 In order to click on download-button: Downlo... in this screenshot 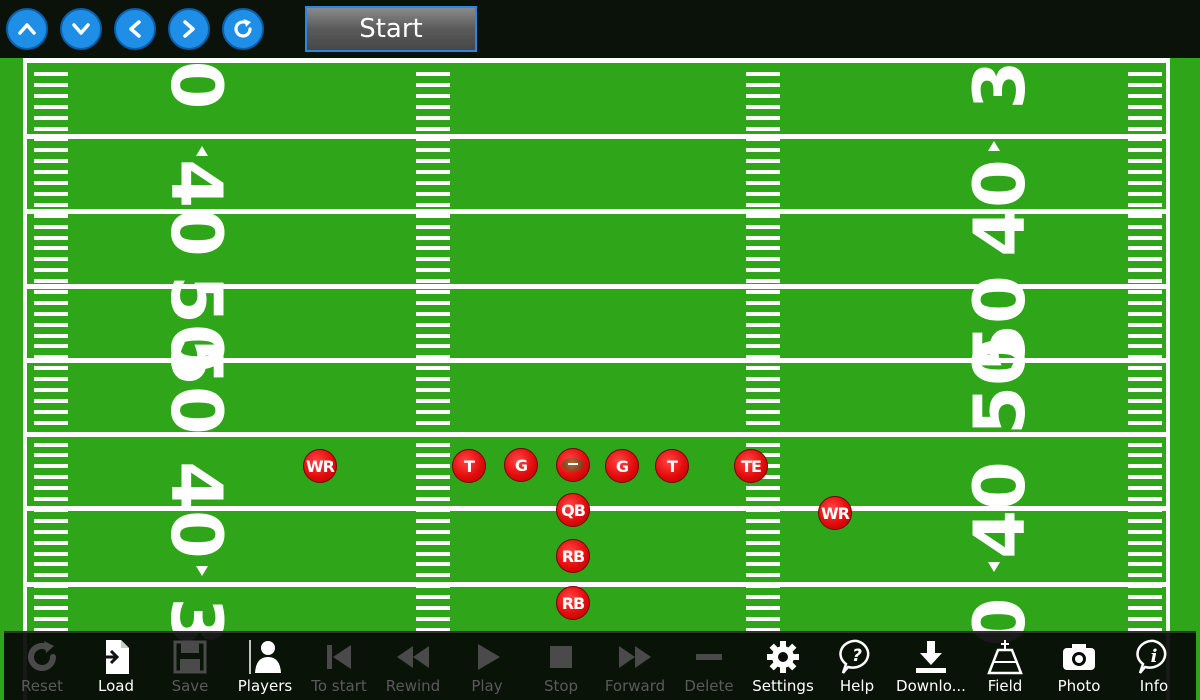, I will do `click(931, 666)`.